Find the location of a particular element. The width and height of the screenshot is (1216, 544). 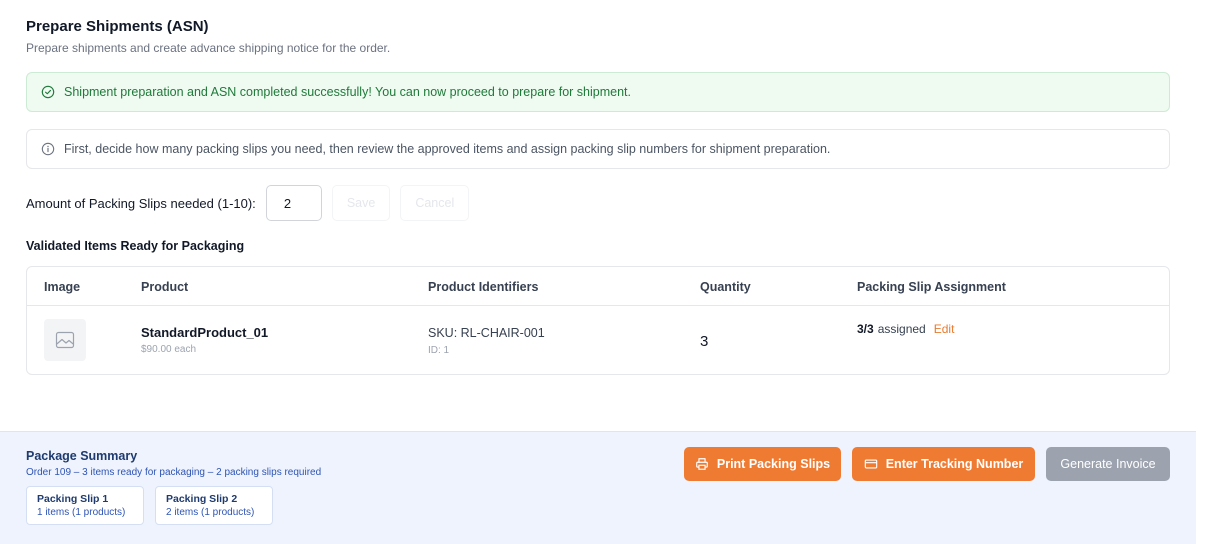

identifiers-cell: SKU: RL-CHAIR-001 ID: 1 is located at coordinates (486, 341).